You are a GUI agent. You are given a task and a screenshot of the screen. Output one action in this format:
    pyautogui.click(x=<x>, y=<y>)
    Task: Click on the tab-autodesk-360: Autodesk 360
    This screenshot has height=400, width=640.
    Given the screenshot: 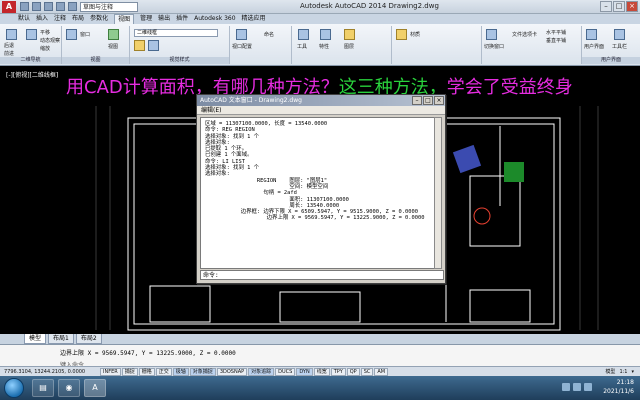 What is the action you would take?
    pyautogui.click(x=214, y=19)
    